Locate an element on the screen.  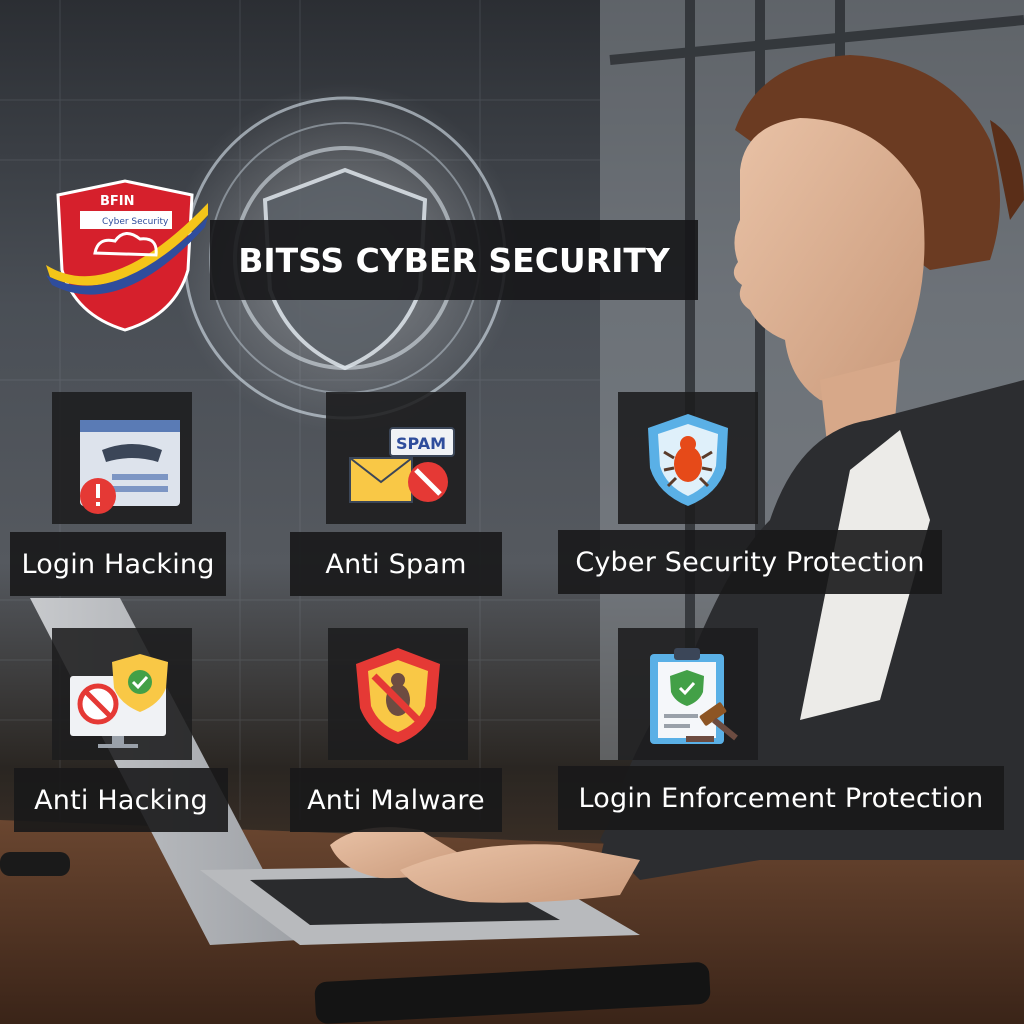
svg-text: BFIN is located at coordinates (117, 201).